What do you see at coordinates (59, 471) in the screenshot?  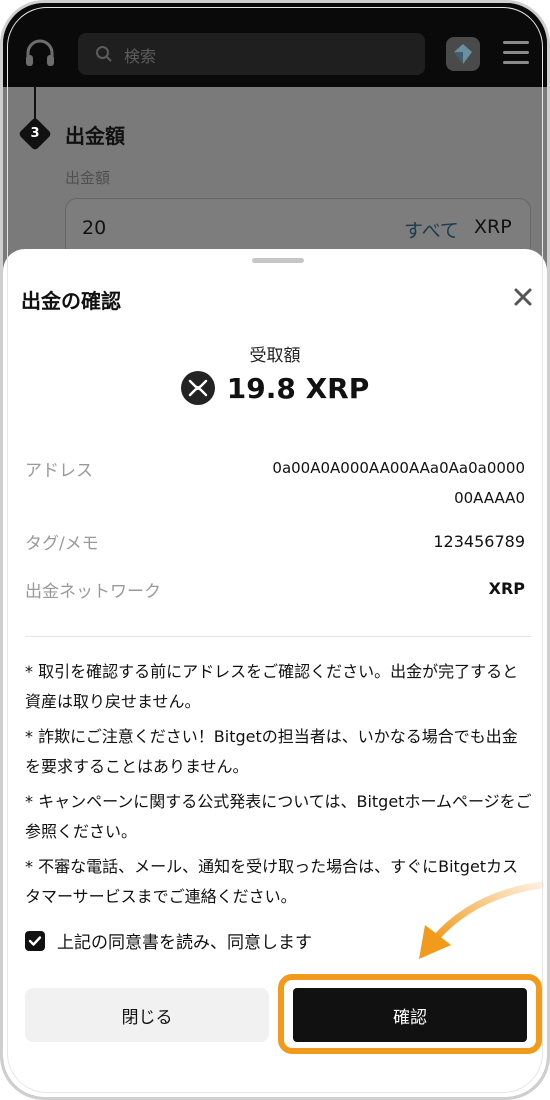 I see `address-label: アドレス` at bounding box center [59, 471].